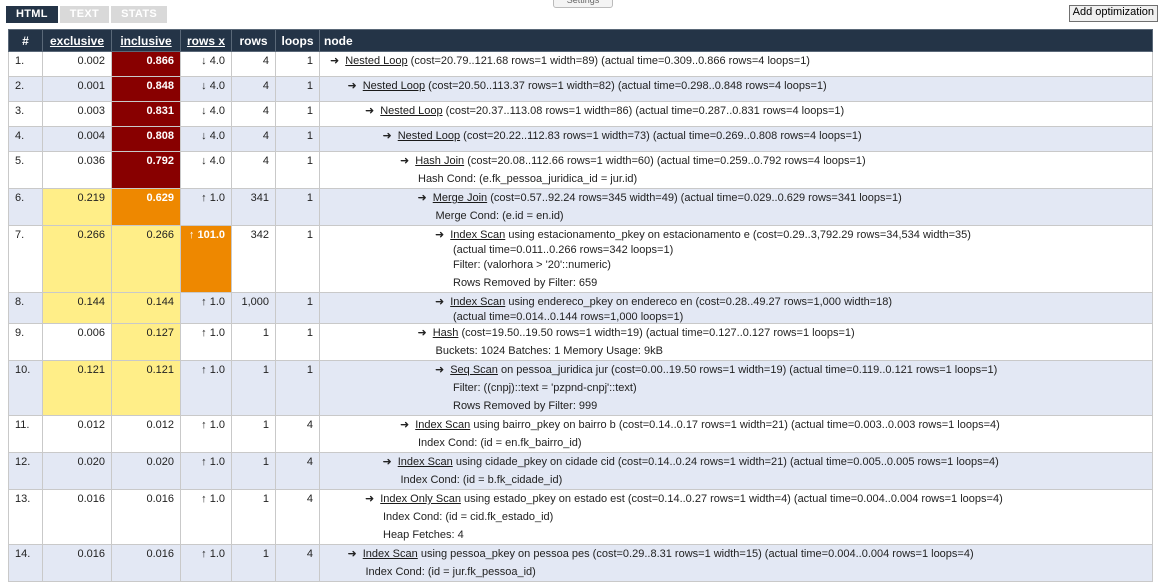  Describe the element at coordinates (439, 161) in the screenshot. I see `node-operation-link: Hash Join` at that location.